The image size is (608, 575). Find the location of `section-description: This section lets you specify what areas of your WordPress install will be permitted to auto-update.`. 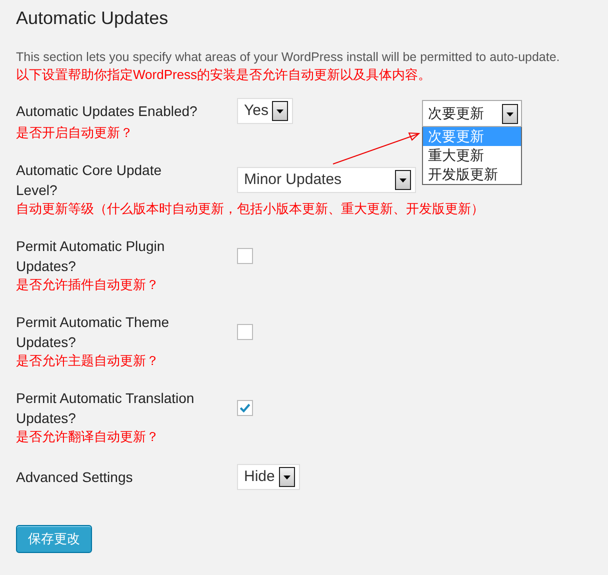

section-description: This section lets you specify what areas of your WordPress install will be permitted to auto-update. is located at coordinates (288, 57).